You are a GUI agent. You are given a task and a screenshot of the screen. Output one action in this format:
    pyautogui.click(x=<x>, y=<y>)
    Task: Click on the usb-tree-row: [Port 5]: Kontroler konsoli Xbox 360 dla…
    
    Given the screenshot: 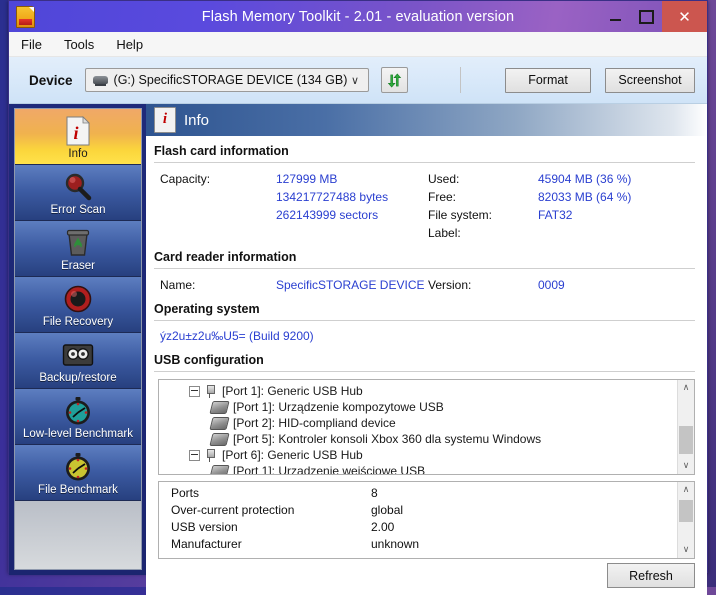 What is the action you would take?
    pyautogui.click(x=418, y=439)
    